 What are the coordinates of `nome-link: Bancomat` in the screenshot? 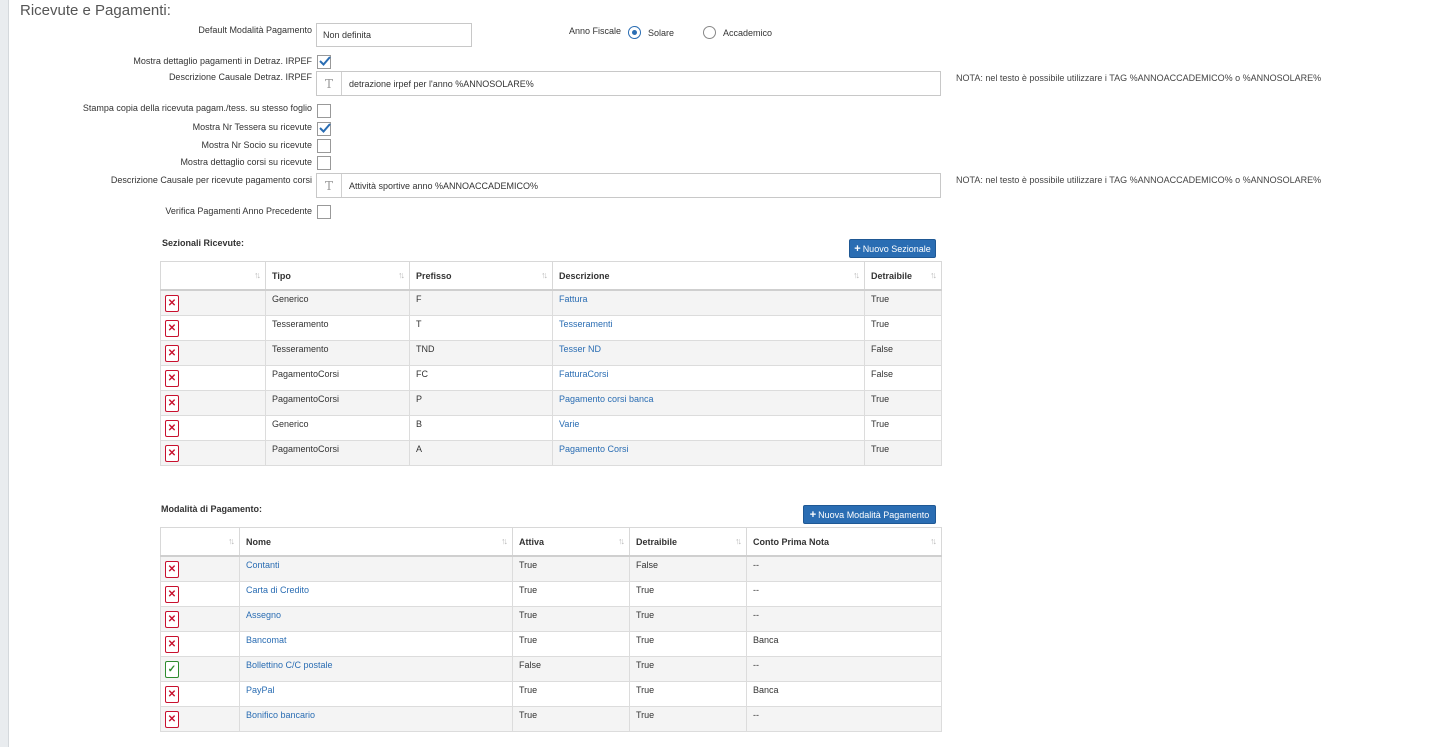 It's located at (266, 640).